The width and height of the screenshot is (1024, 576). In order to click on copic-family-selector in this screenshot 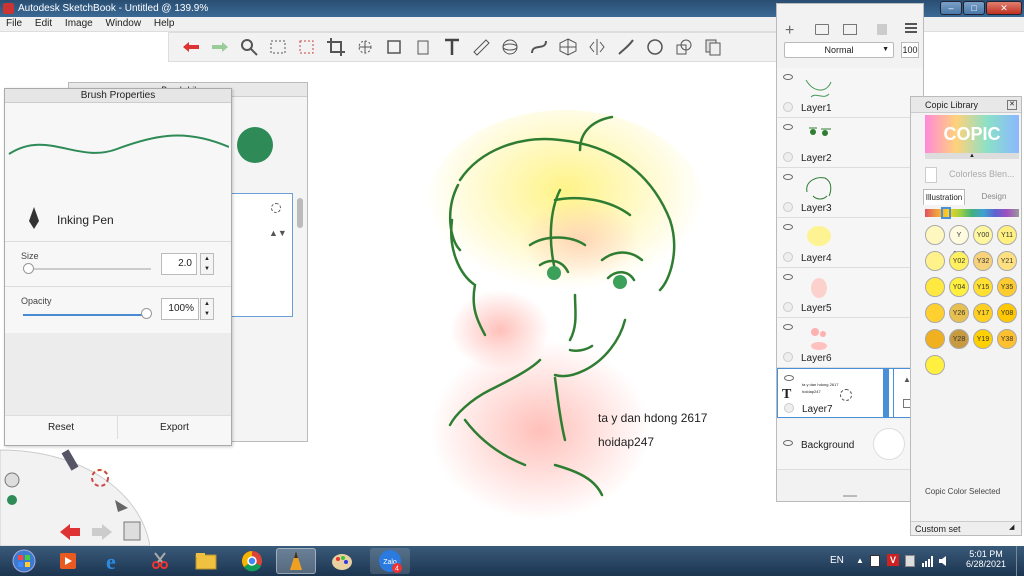, I will do `click(946, 213)`.